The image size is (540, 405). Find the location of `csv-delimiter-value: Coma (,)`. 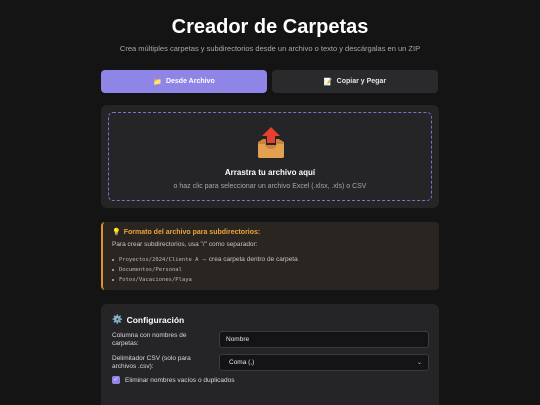

csv-delimiter-value: Coma (,) is located at coordinates (242, 362).